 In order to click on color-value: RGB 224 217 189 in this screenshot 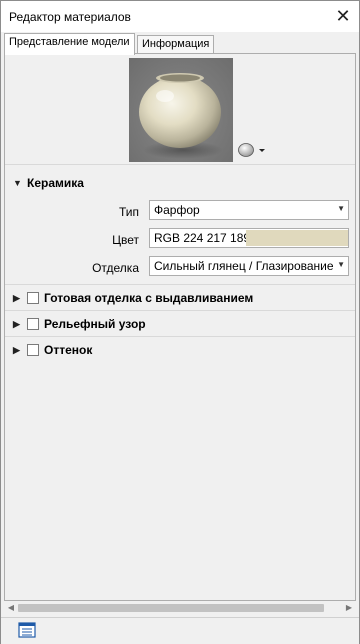, I will do `click(202, 238)`.